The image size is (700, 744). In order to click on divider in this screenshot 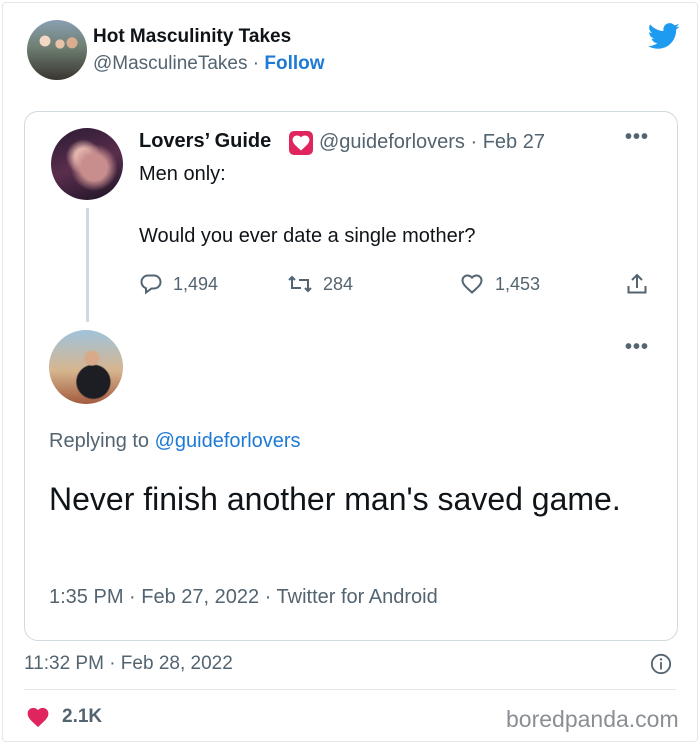, I will do `click(350, 689)`.